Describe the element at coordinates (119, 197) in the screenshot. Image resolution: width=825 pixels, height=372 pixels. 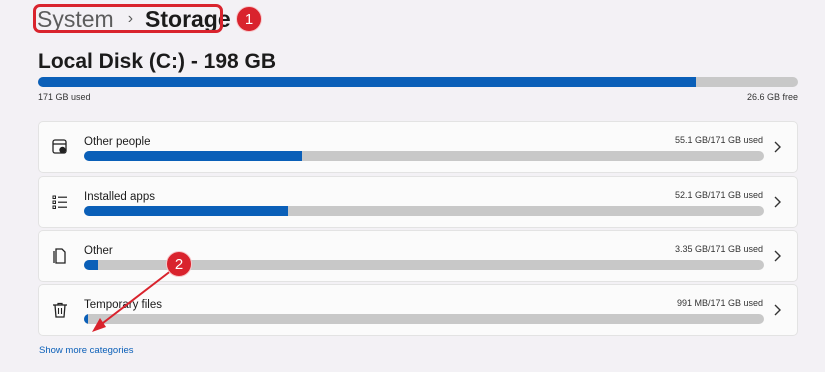
I see `category-label: Installed apps` at that location.